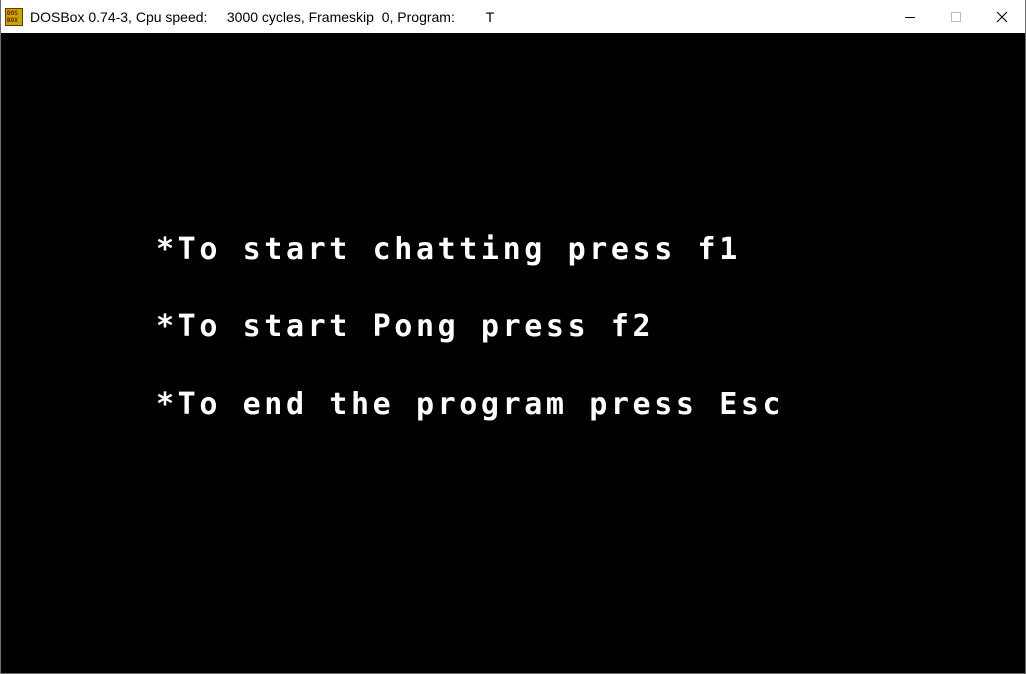 This screenshot has height=674, width=1026. Describe the element at coordinates (470, 404) in the screenshot. I see `menu-option-exit: *To end the program press Esc` at that location.